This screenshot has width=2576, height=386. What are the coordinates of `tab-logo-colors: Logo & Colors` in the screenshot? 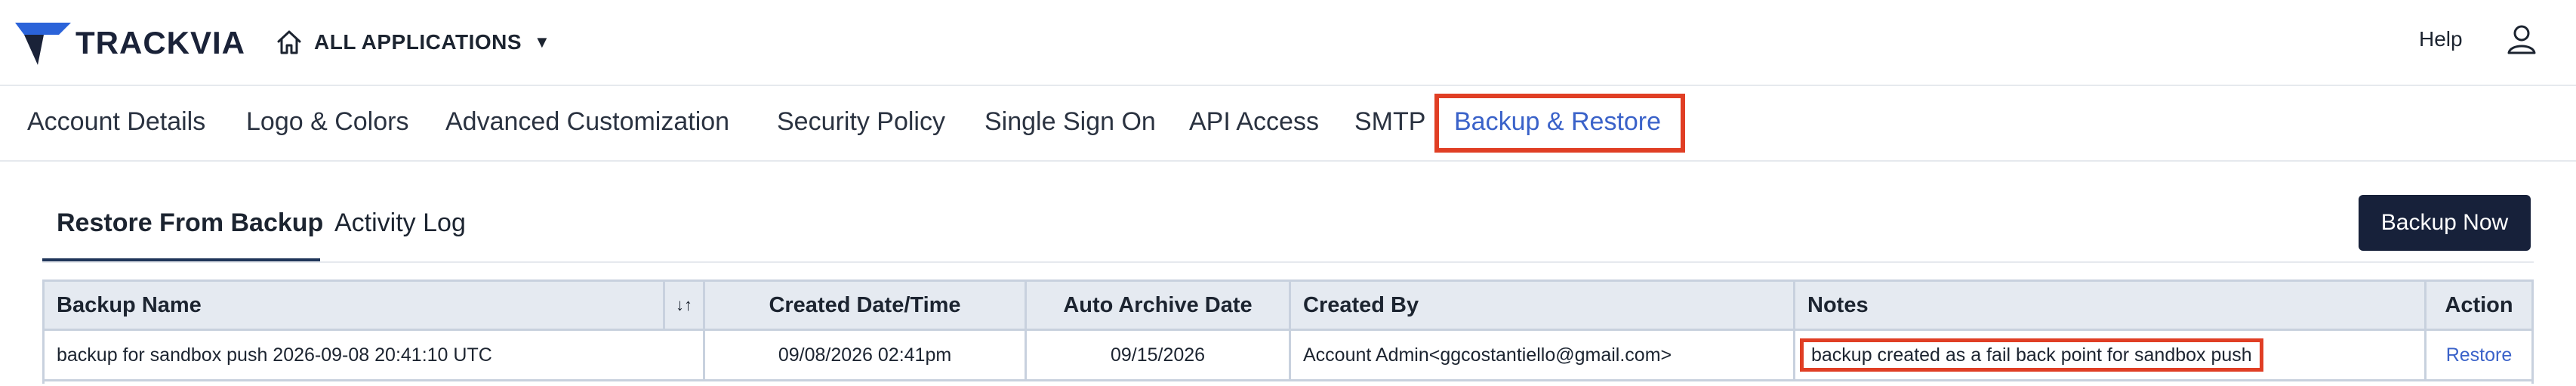 It's located at (327, 122).